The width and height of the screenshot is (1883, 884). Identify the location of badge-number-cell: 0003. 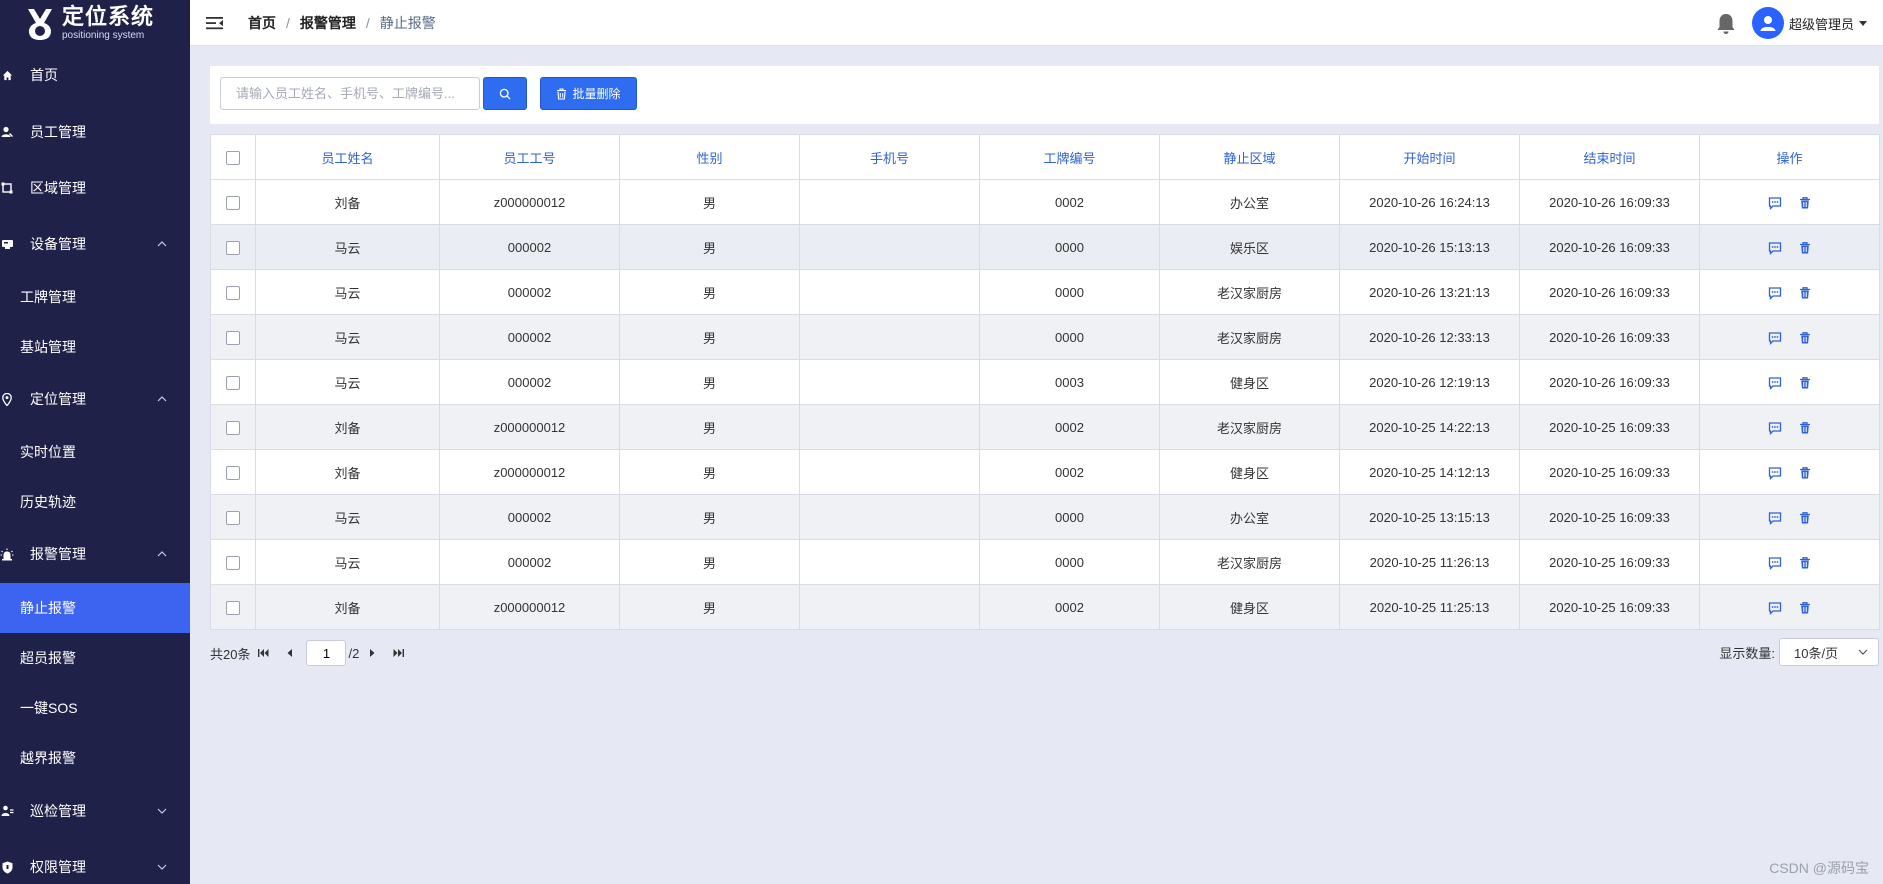
(1069, 382).